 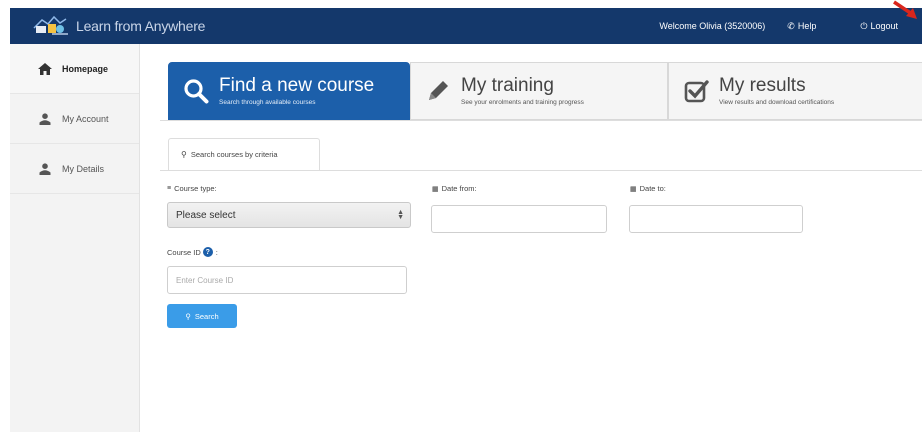 What do you see at coordinates (777, 102) in the screenshot?
I see `tab-subtitle: View results and download certifications` at bounding box center [777, 102].